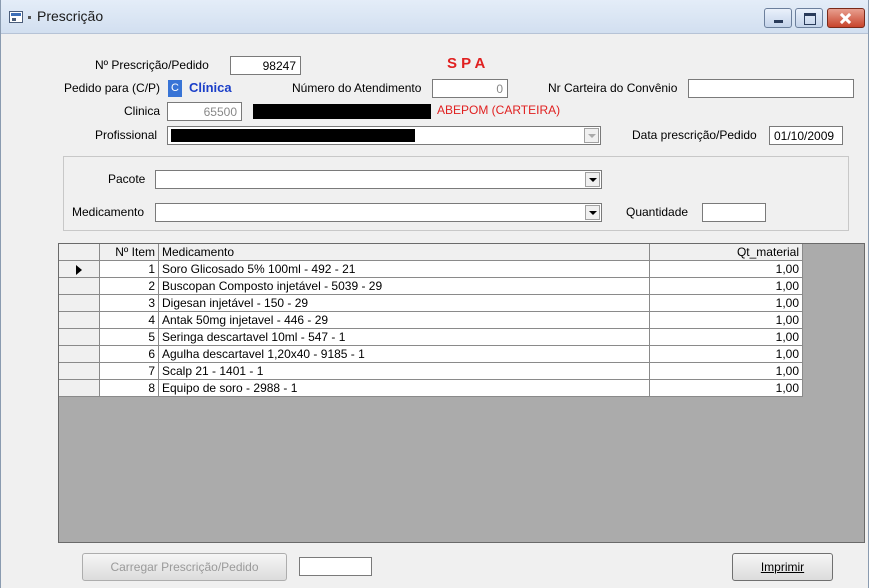 The image size is (869, 588). What do you see at coordinates (112, 88) in the screenshot?
I see `pedido-para-label: Pedido para (C/P)` at bounding box center [112, 88].